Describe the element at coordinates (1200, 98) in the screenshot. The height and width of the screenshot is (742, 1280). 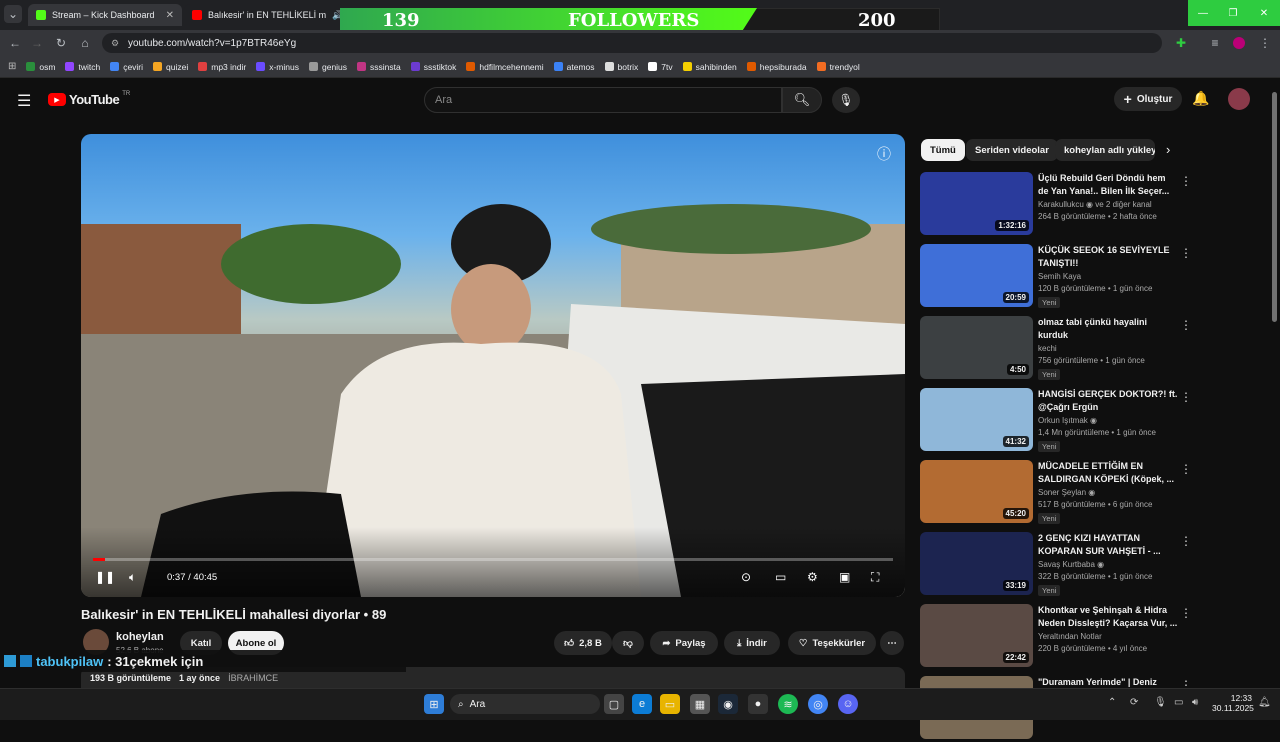
I see `notifications-bell-icon: 🔔` at that location.